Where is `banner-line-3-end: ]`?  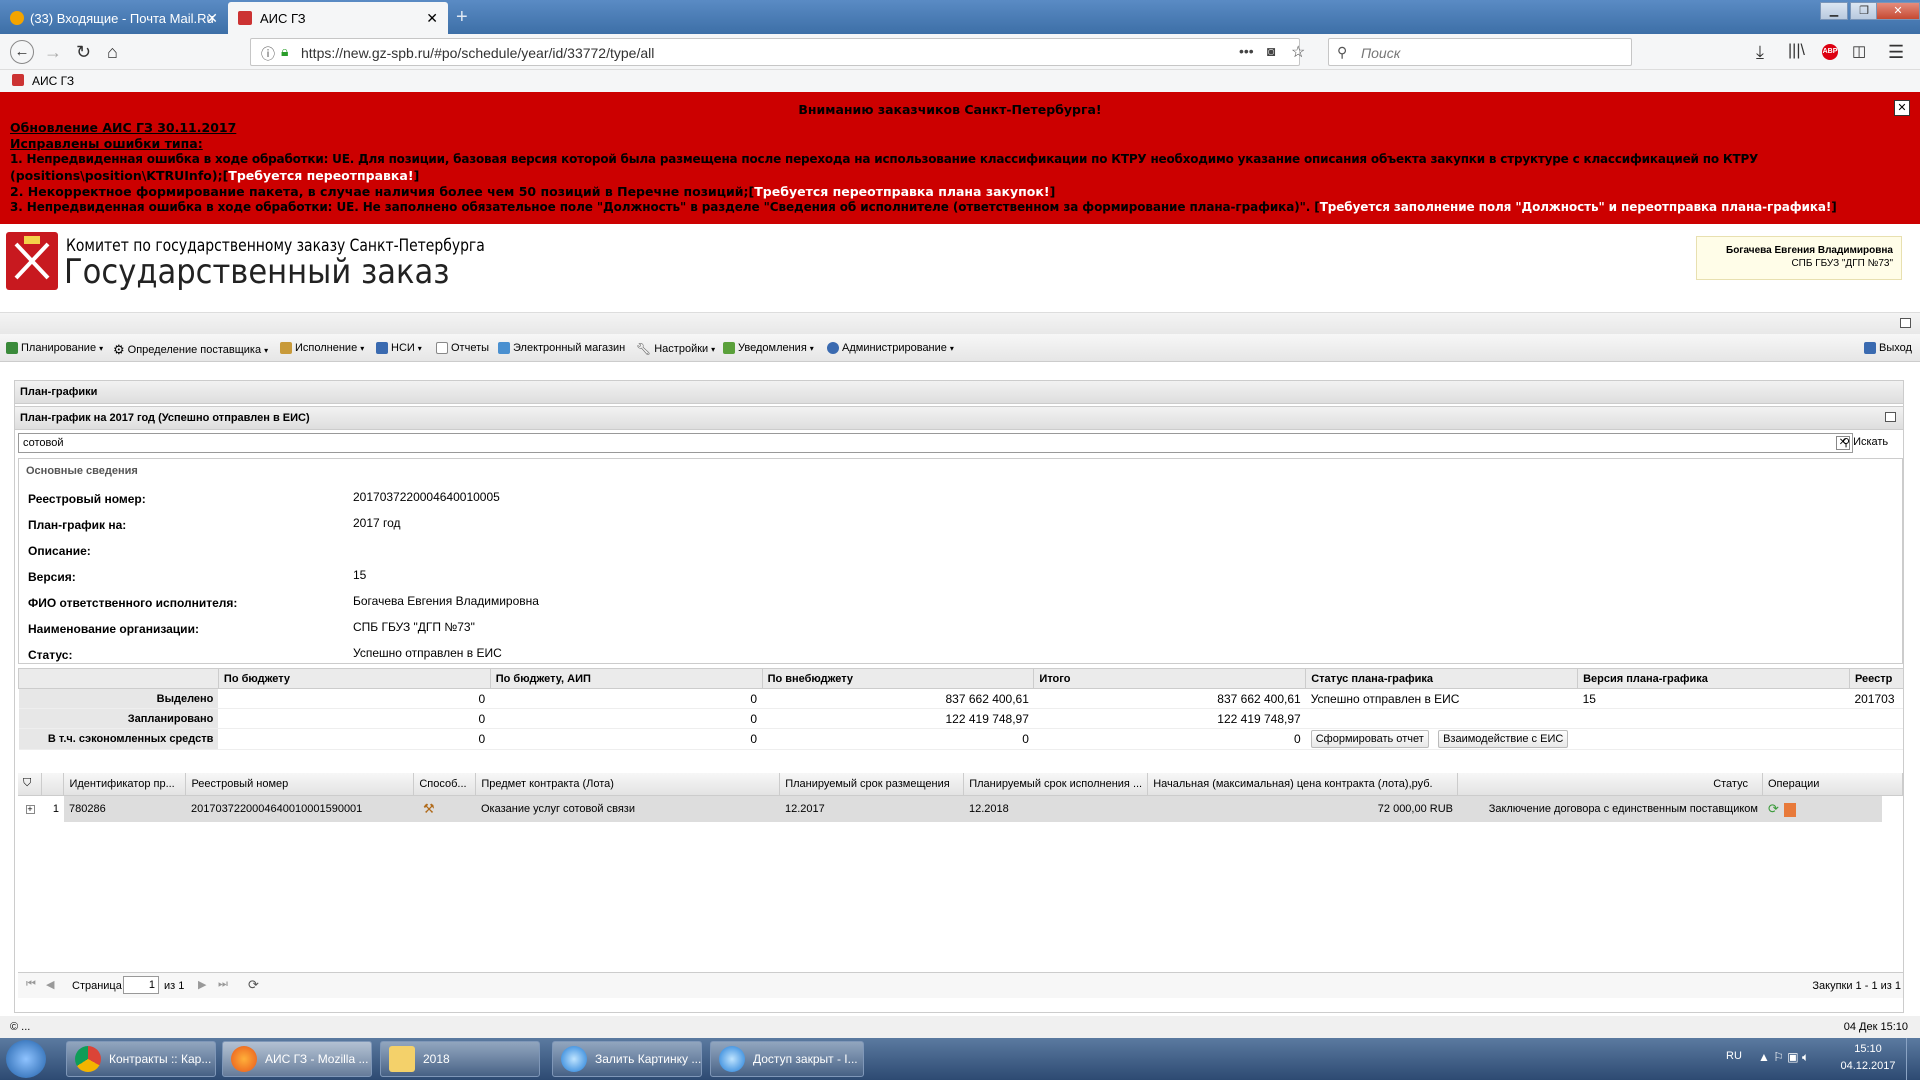
banner-line-3-end: ] is located at coordinates (1834, 207).